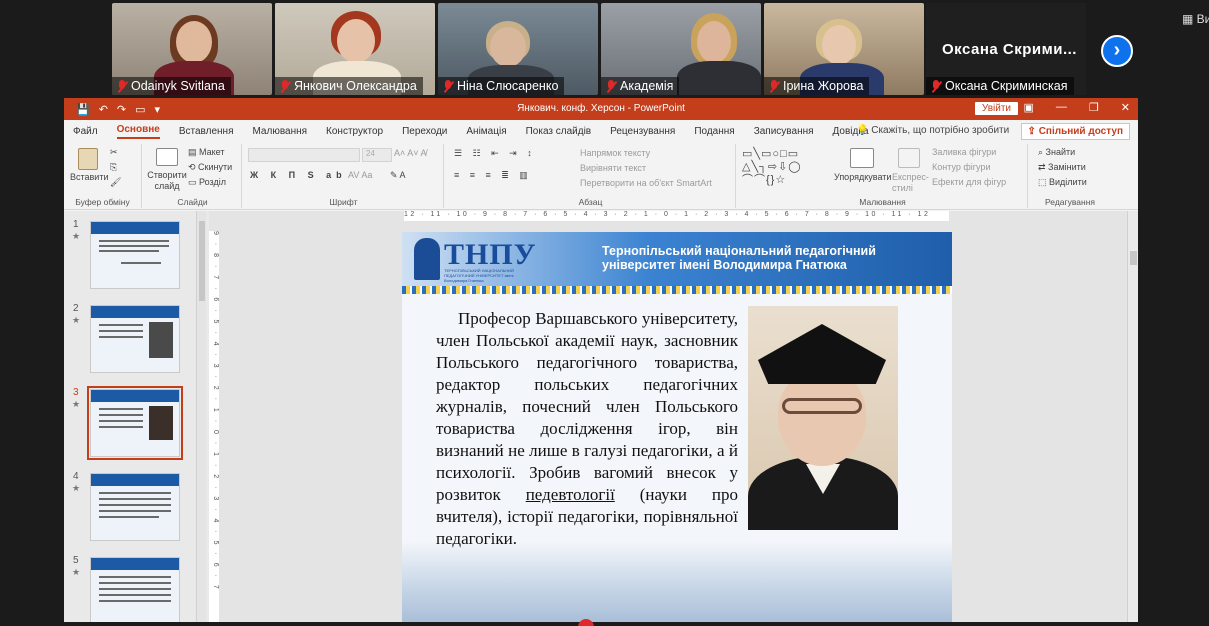  I want to click on tab-review: Рецензування, so click(642, 131).